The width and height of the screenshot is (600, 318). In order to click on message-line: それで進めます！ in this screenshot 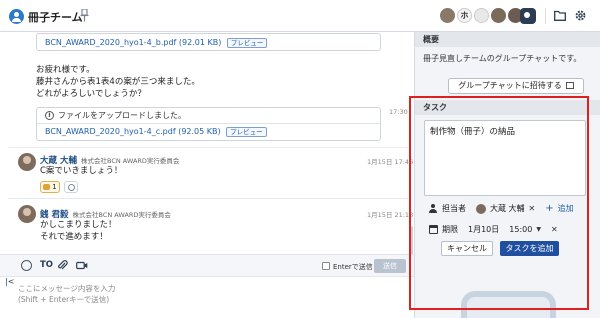, I will do `click(74, 237)`.